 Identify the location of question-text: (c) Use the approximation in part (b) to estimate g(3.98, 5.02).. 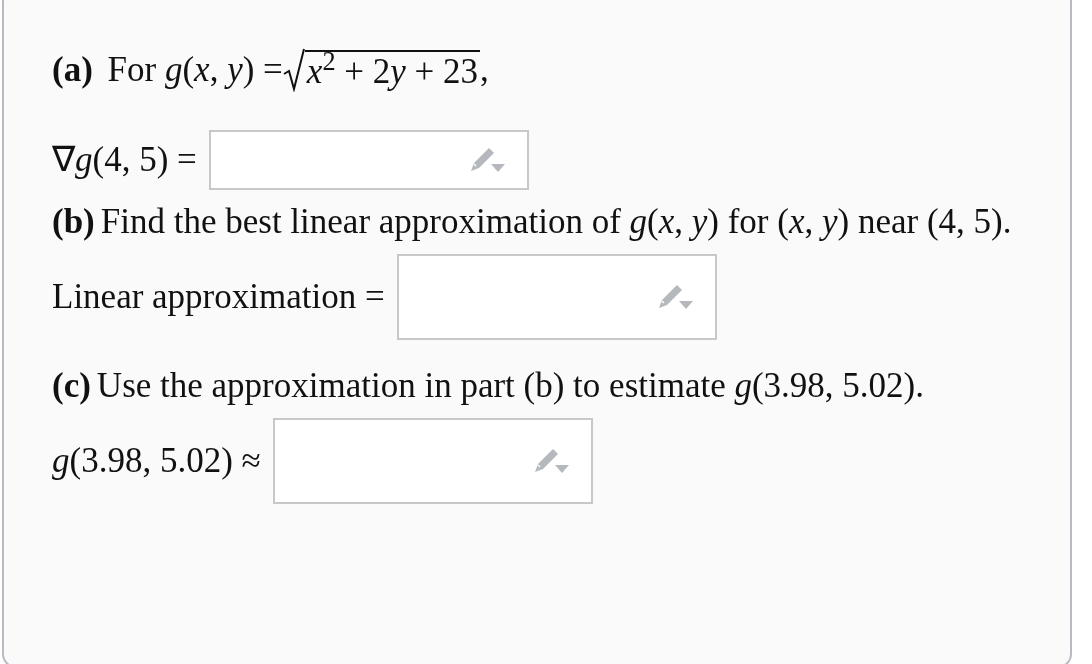
(489, 386).